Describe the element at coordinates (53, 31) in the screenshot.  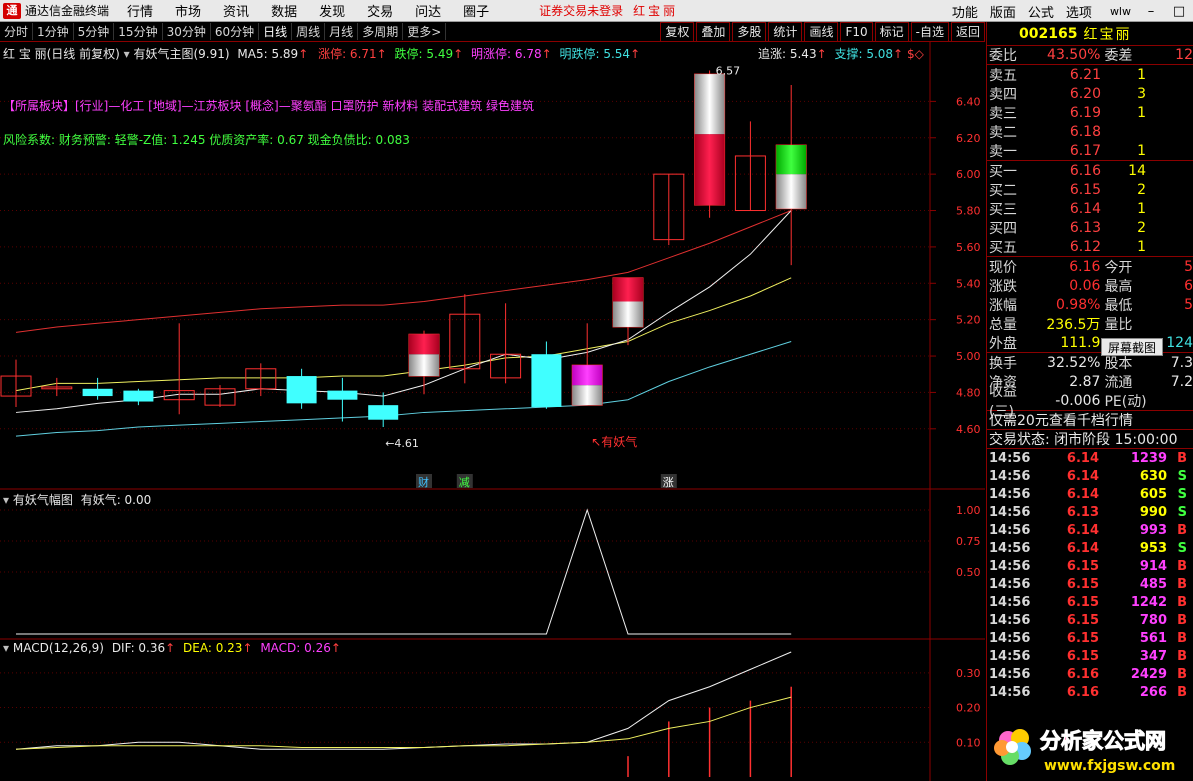
I see `period-1min: 1分钟` at that location.